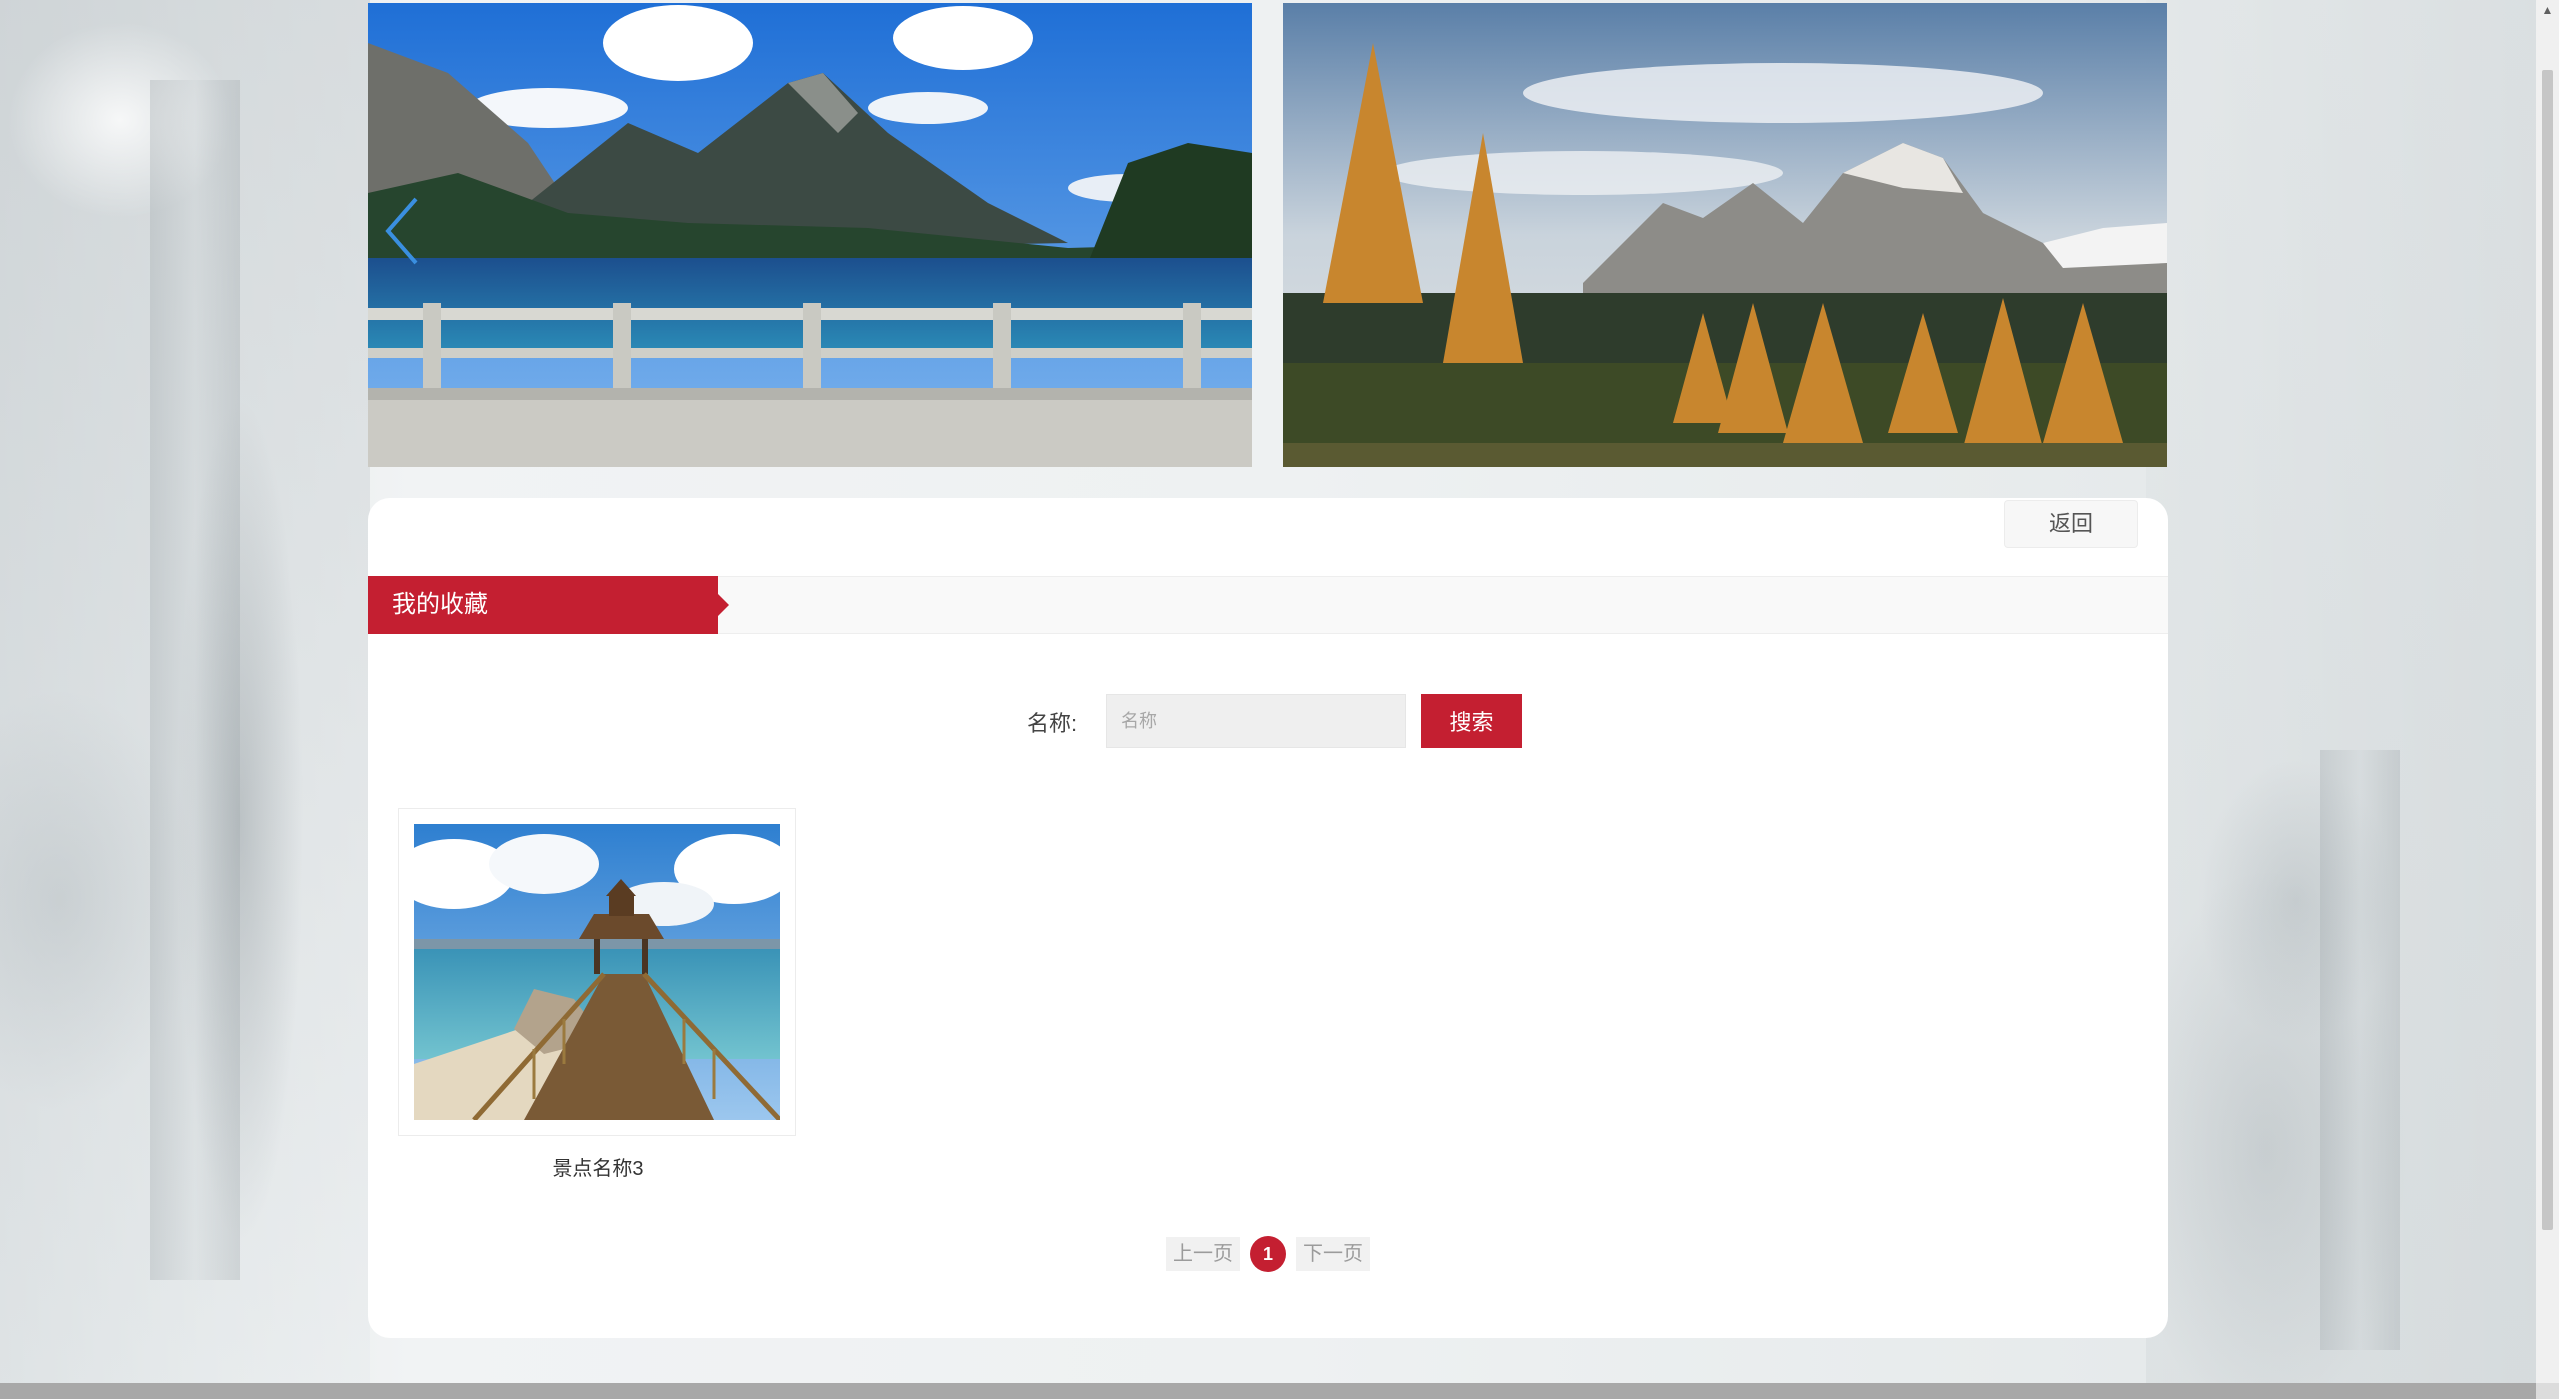 The width and height of the screenshot is (2559, 1399). Describe the element at coordinates (1268, 605) in the screenshot. I see `section-header: 我的收藏` at that location.